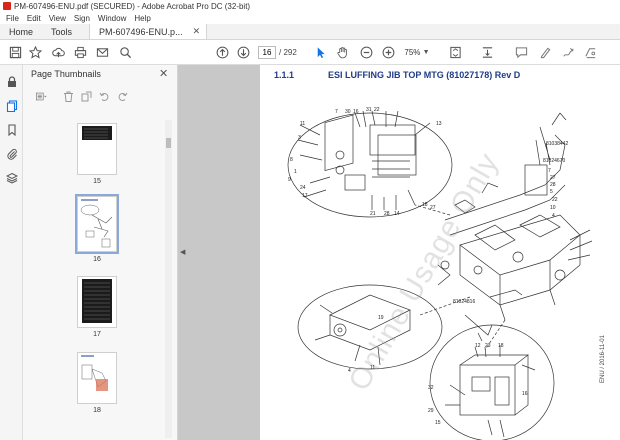 The width and height of the screenshot is (620, 440). I want to click on rotate-counterclockwise-icon, so click(104, 96).